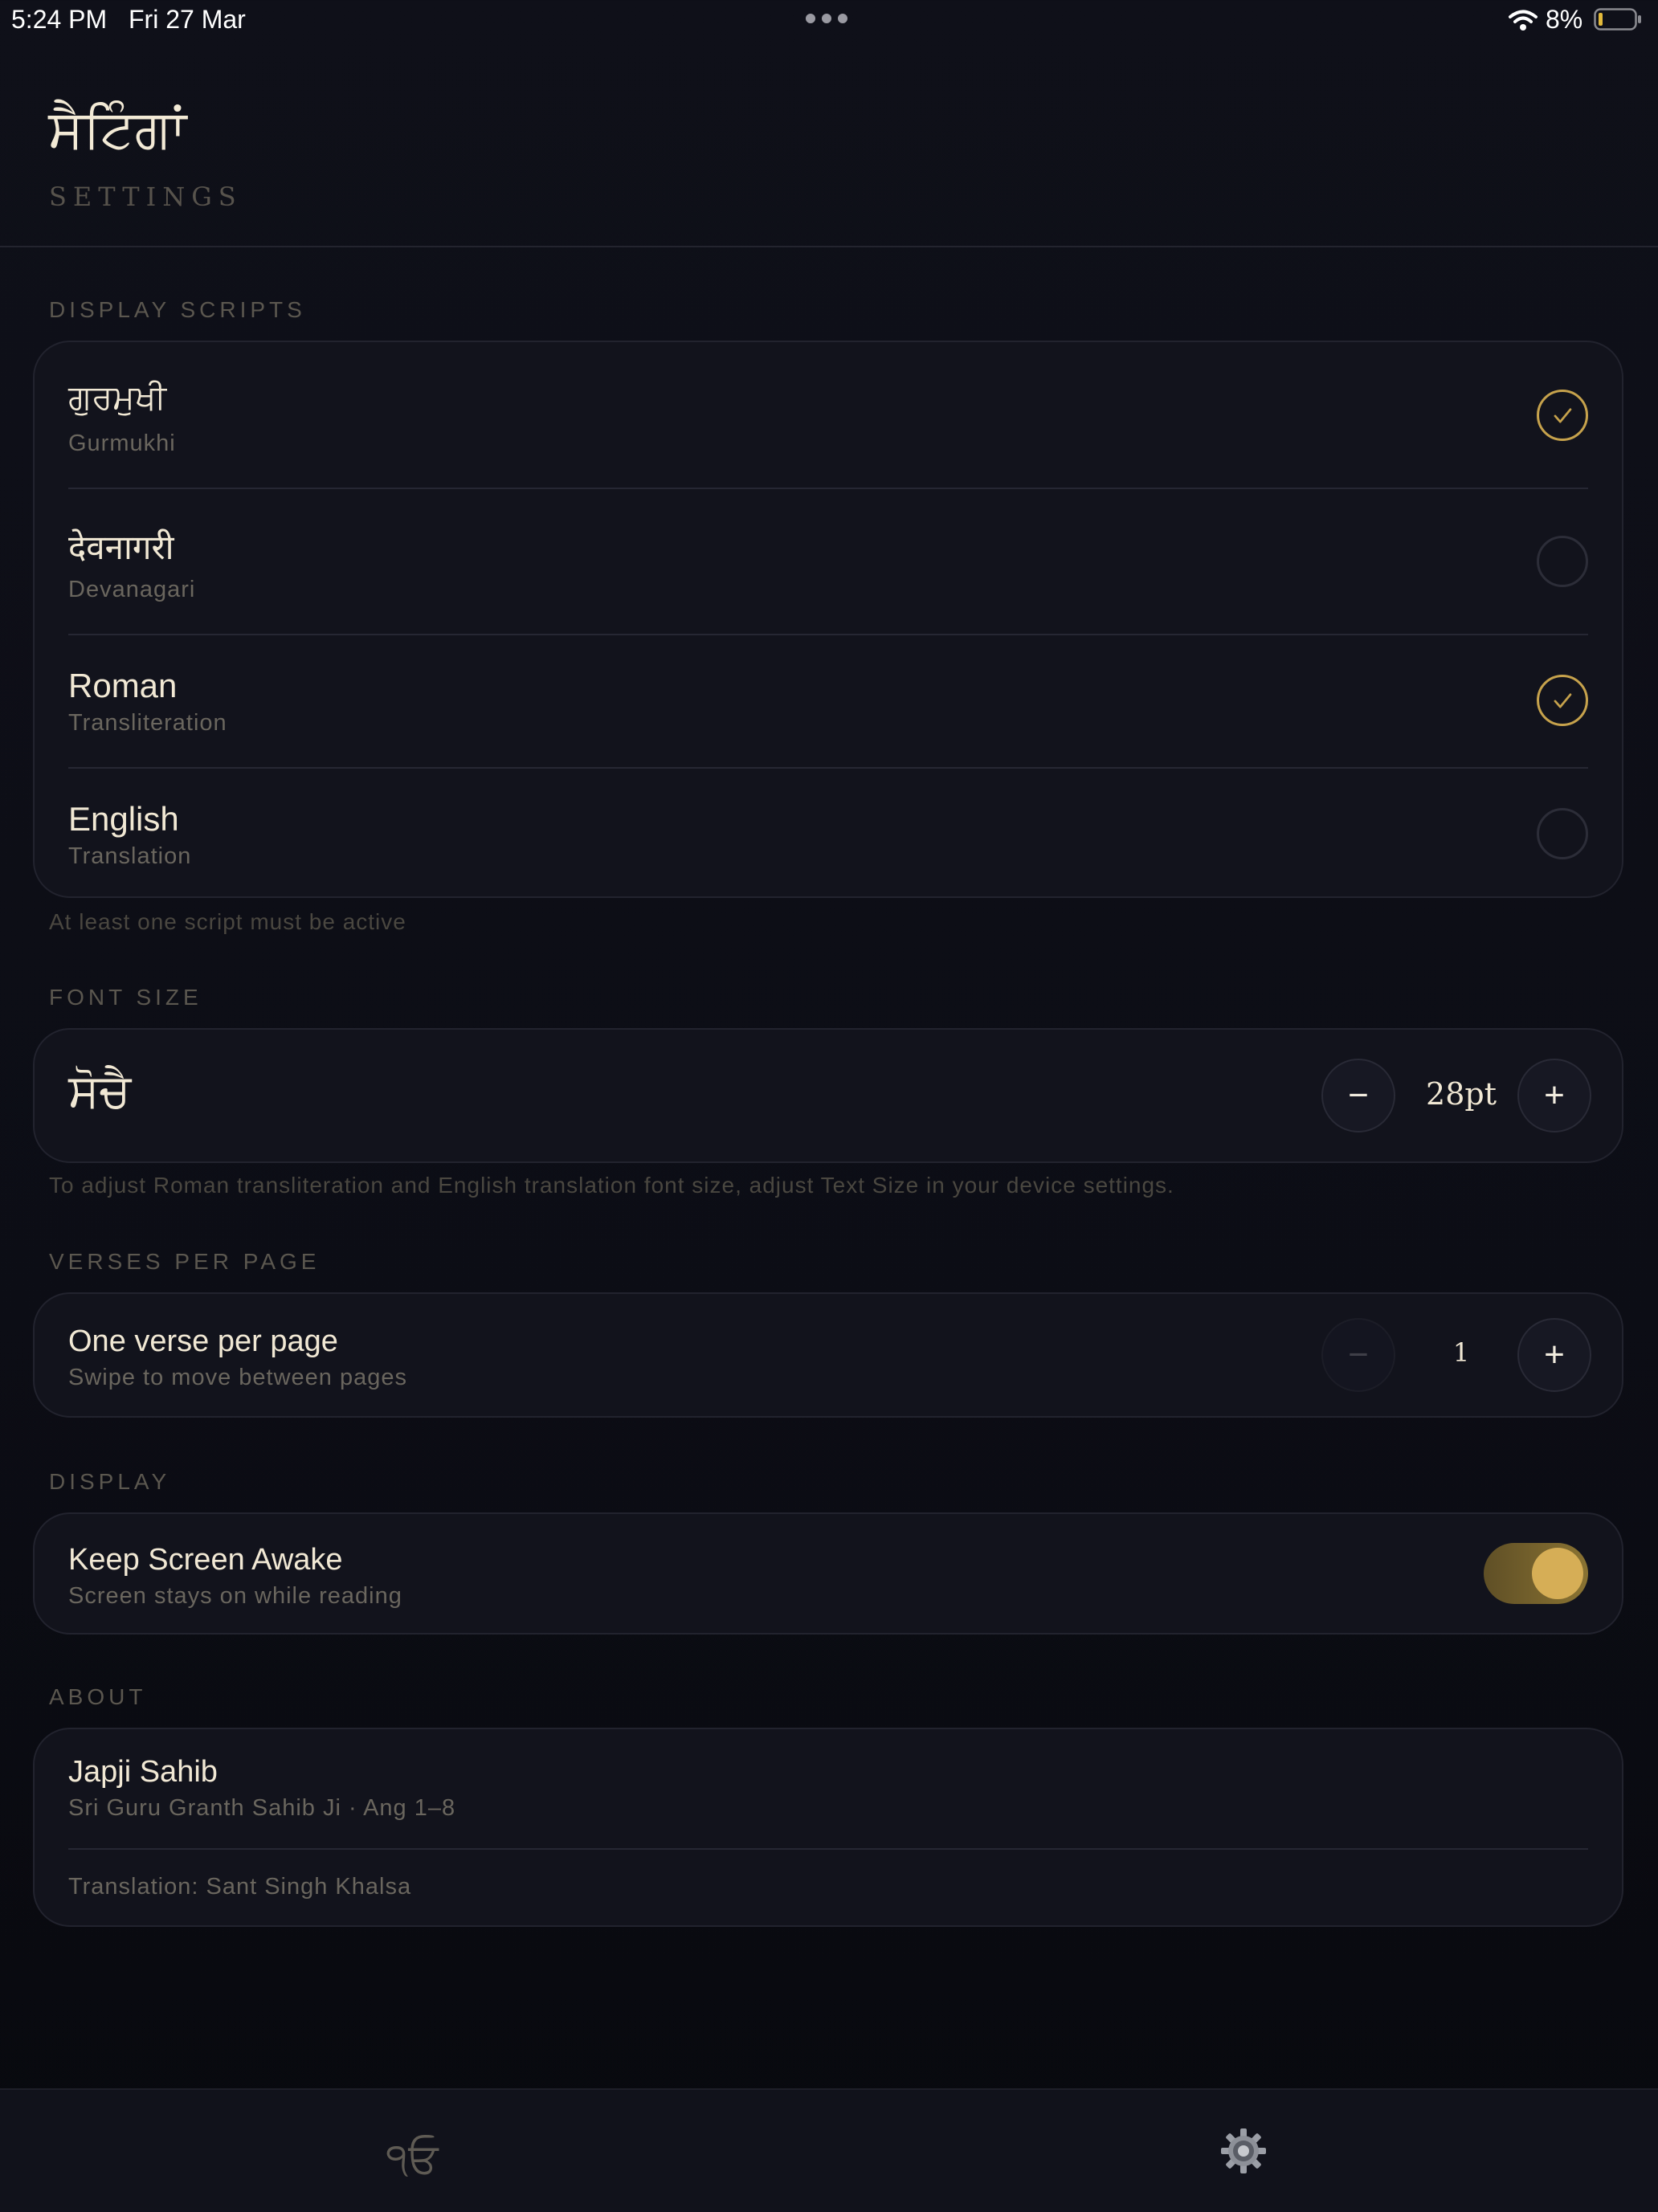 The width and height of the screenshot is (1658, 2212). Describe the element at coordinates (99, 1090) in the screenshot. I see `font-preview: ਸੋਚੈ` at that location.